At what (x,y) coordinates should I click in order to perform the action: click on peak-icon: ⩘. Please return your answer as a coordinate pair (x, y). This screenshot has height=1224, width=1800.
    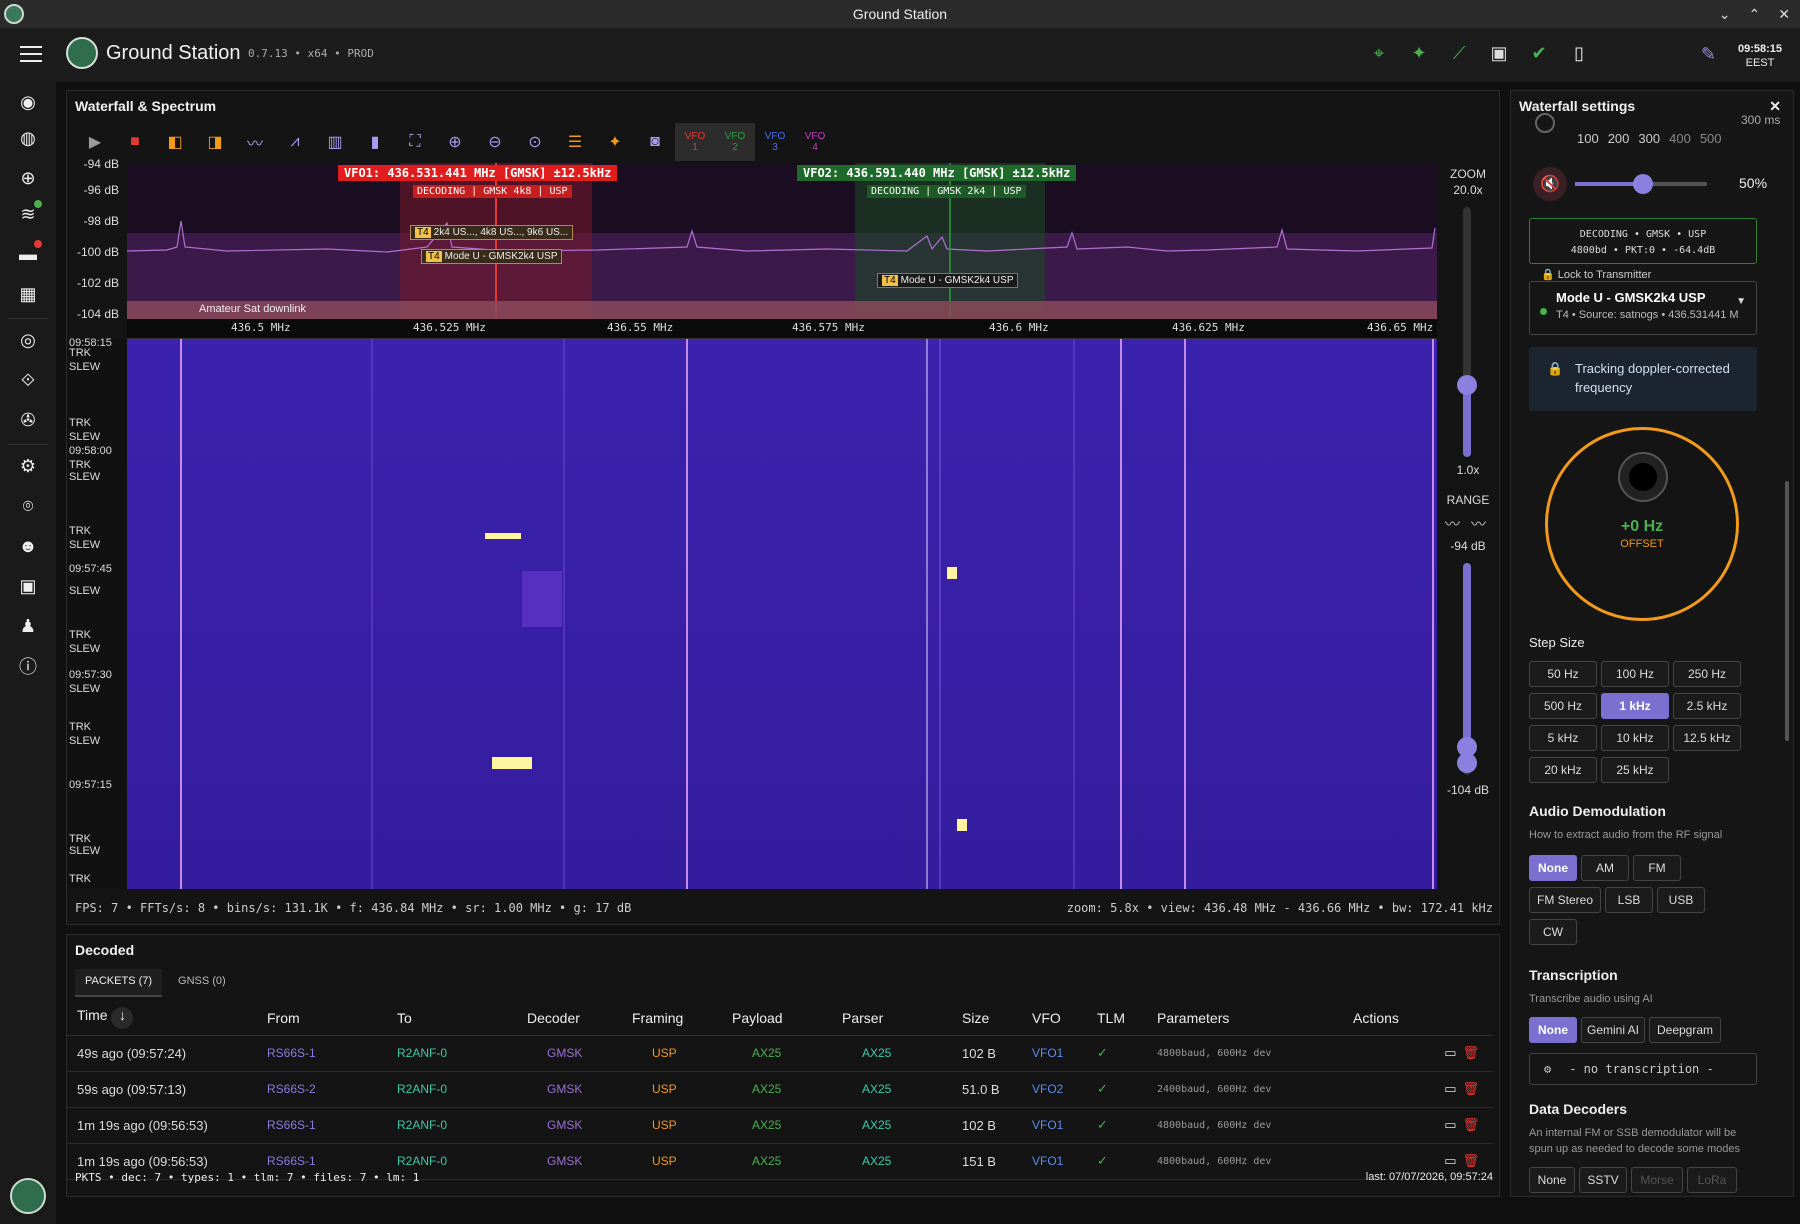
    Looking at the image, I should click on (295, 142).